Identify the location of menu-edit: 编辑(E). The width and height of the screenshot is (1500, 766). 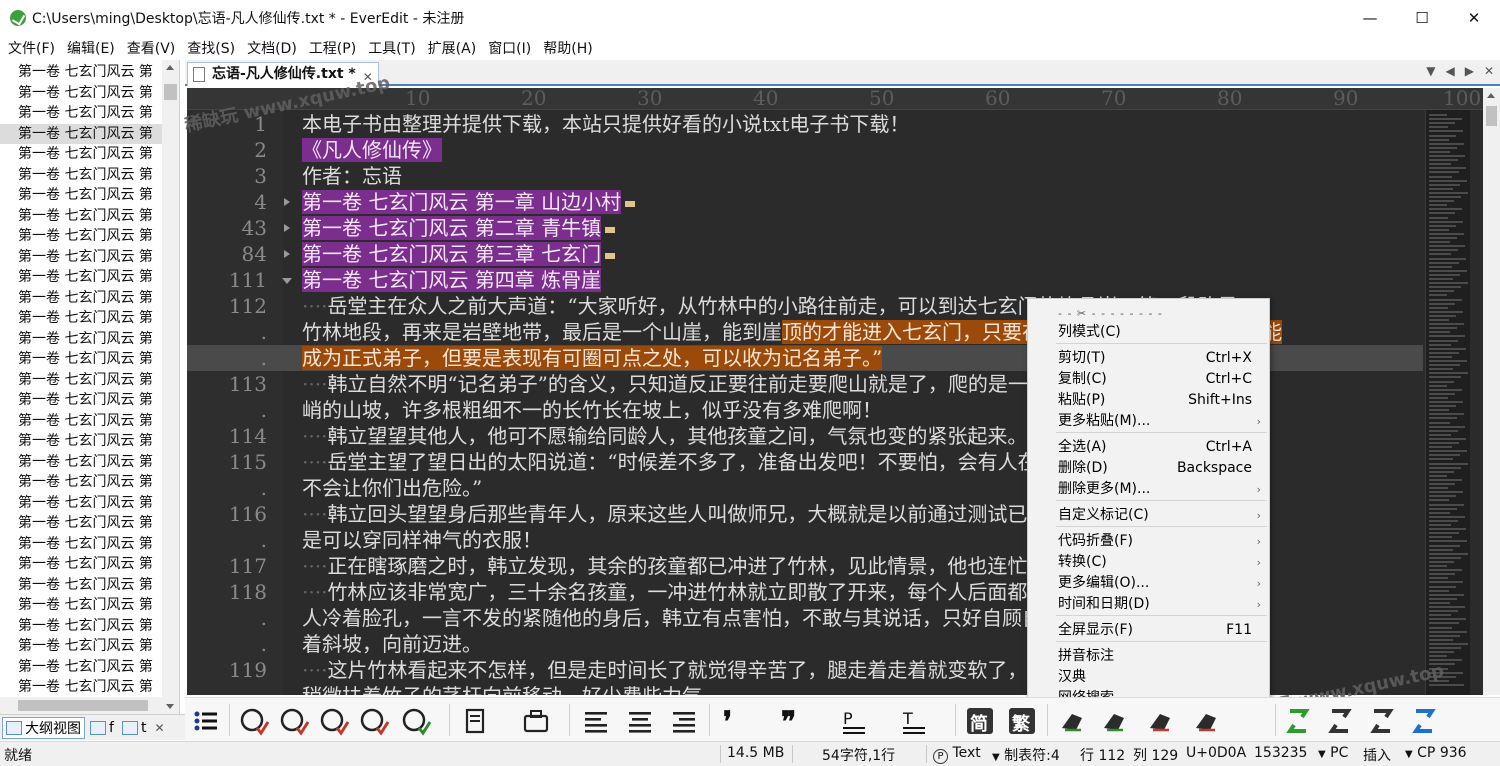
(91, 48).